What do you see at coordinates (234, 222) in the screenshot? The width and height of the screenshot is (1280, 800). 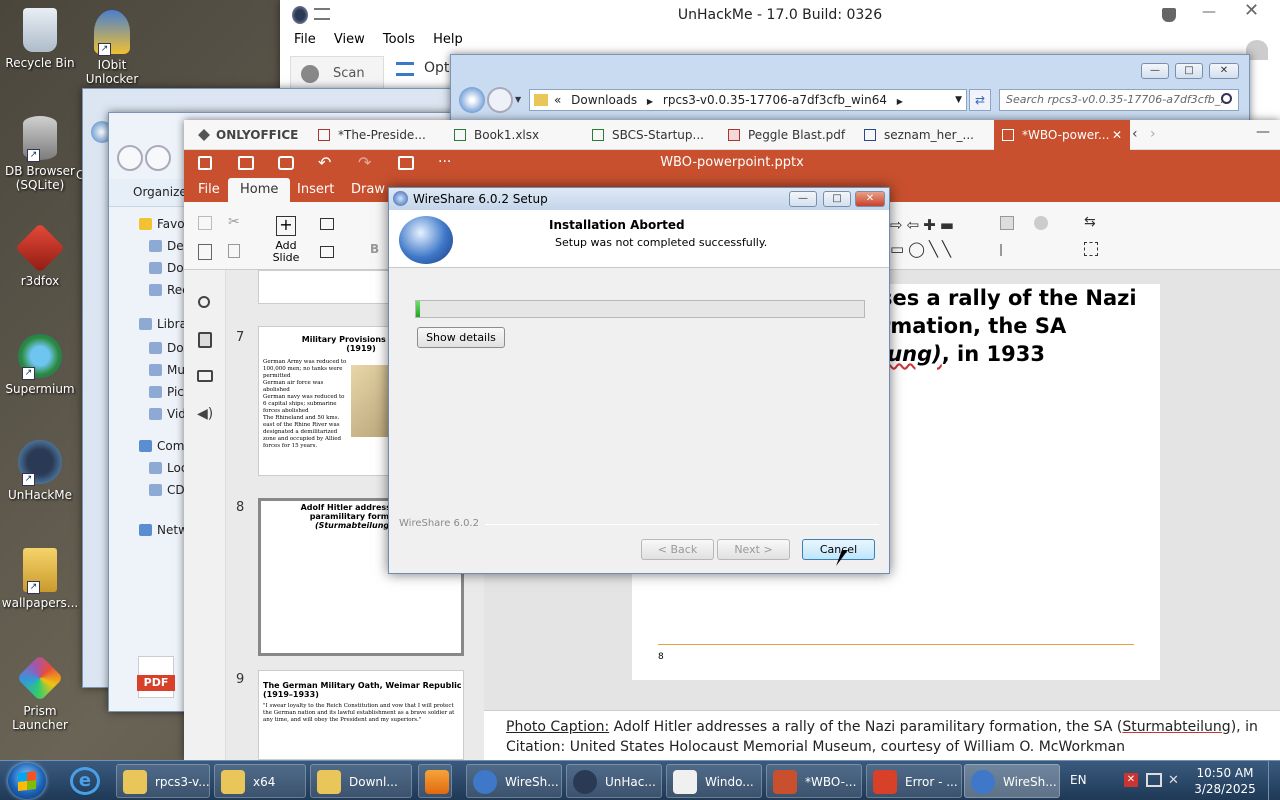 I see `cut-icon: ✂` at bounding box center [234, 222].